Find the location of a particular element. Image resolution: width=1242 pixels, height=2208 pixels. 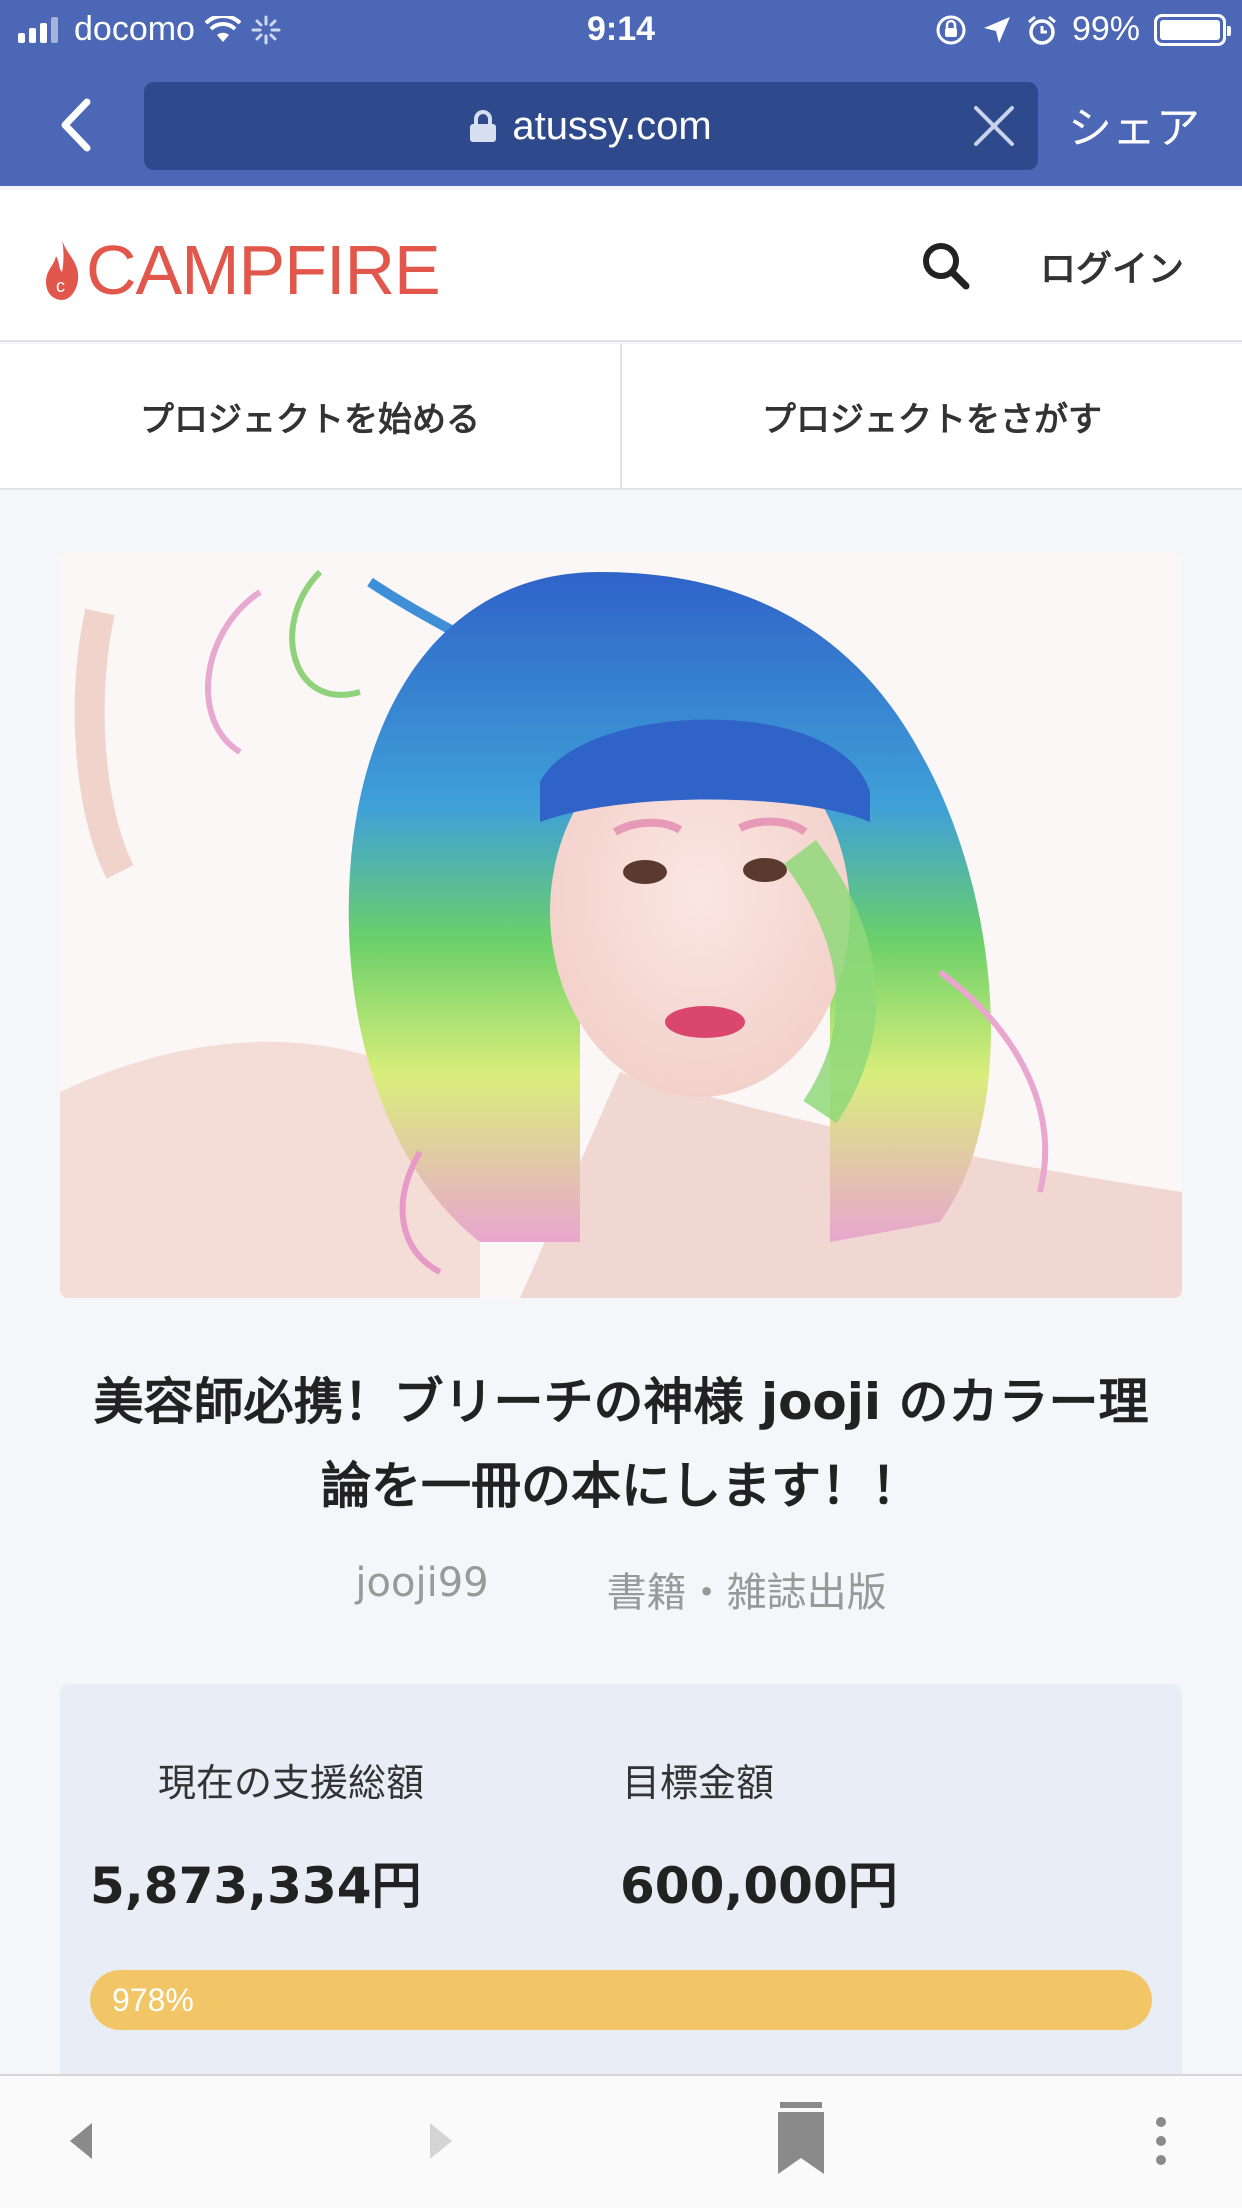

browser-chrome: docomo 9:14 99% atussy.com シェア is located at coordinates (621, 93).